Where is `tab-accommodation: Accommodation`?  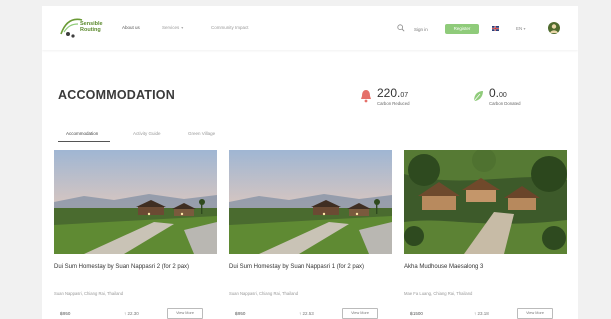
tab-accommodation: Accommodation is located at coordinates (82, 133).